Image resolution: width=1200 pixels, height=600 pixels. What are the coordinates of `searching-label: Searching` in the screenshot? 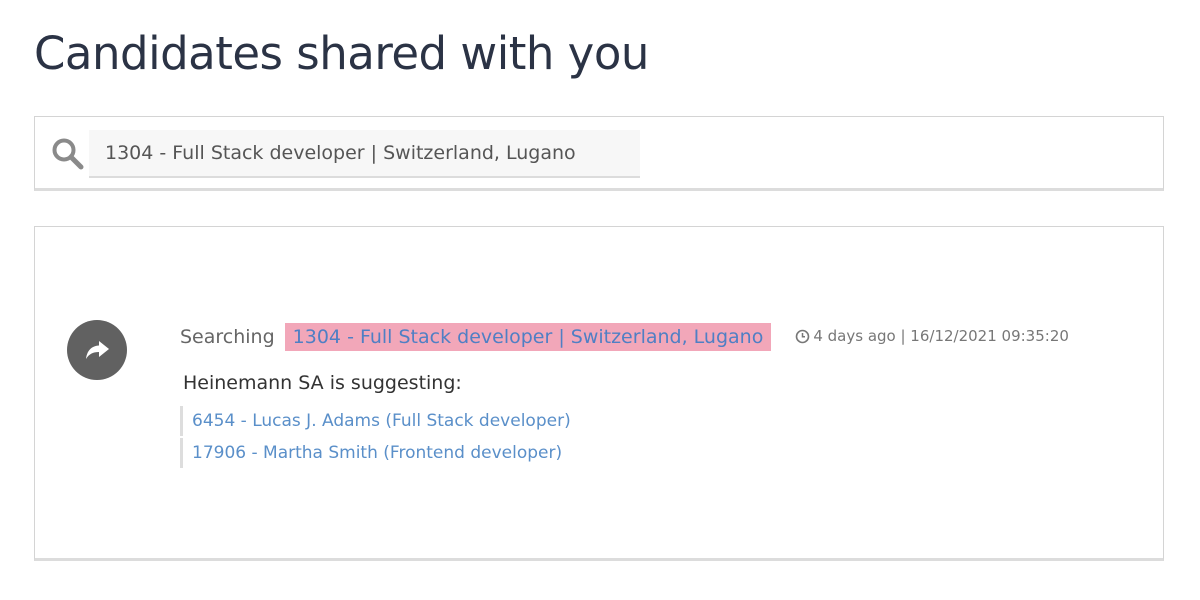 It's located at (227, 337).